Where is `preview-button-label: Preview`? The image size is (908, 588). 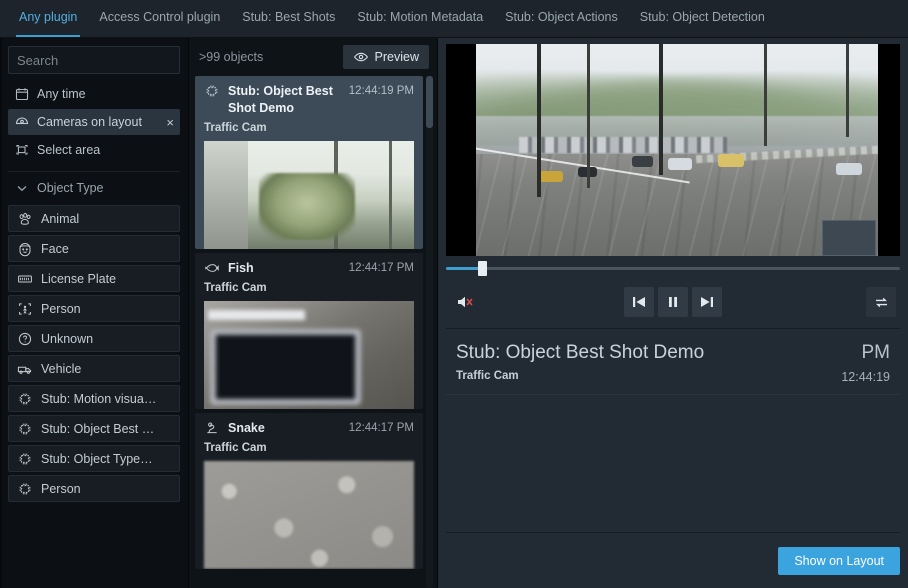
preview-button-label: Preview is located at coordinates (396, 57).